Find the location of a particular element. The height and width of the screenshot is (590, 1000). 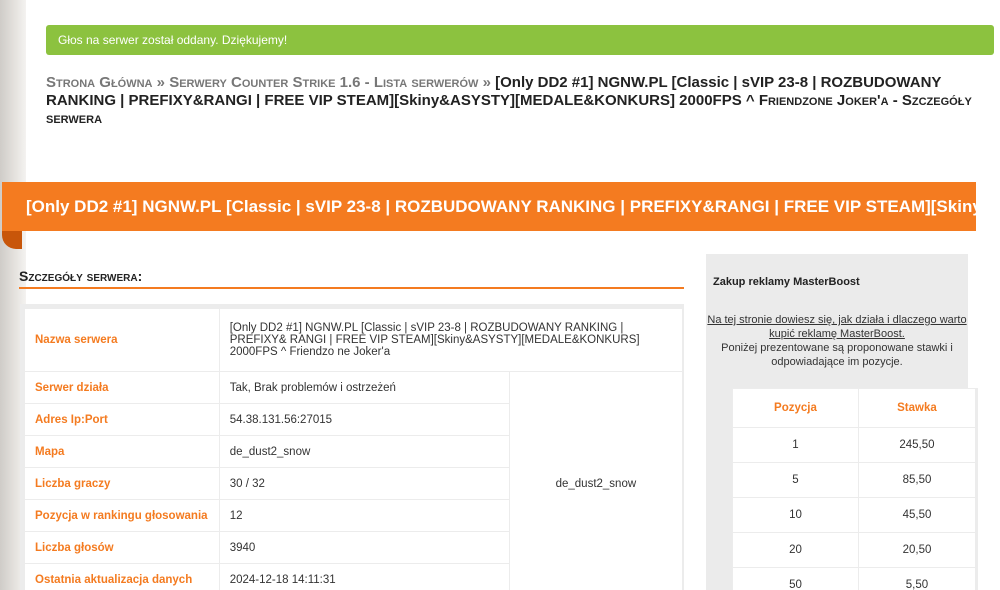

bid-amount: 5,50 is located at coordinates (916, 579).